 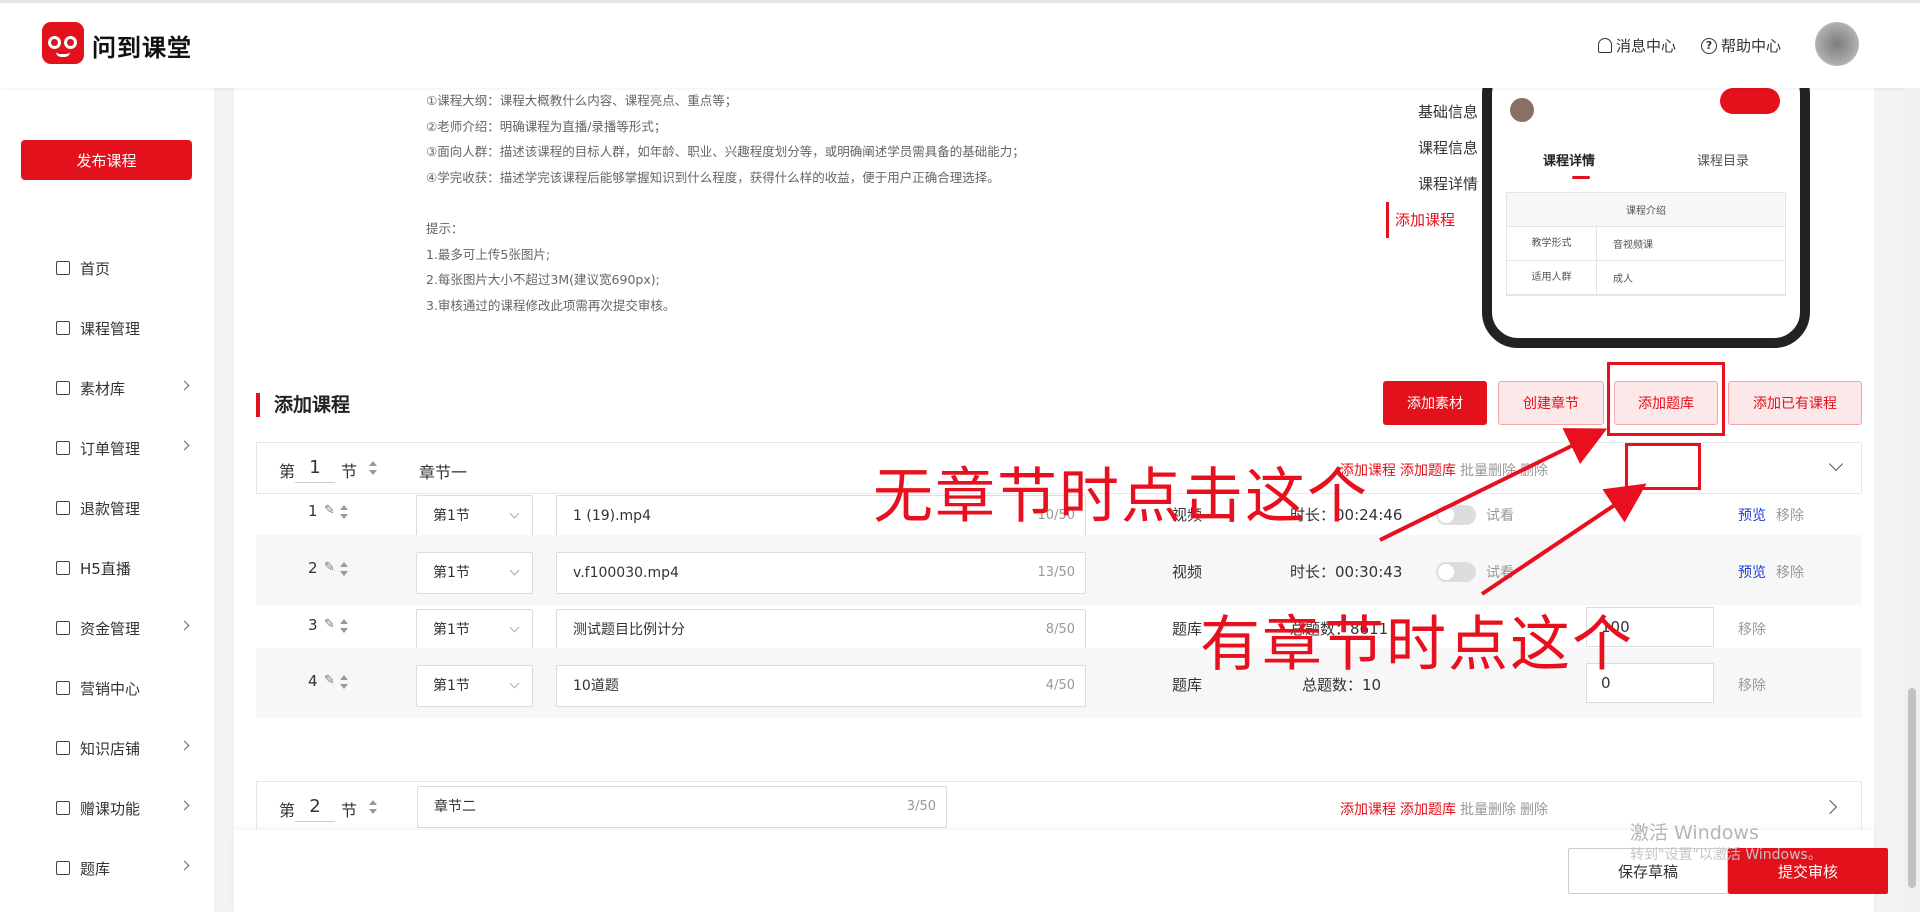 I want to click on sidebar-item: 首页, so click(x=107, y=268).